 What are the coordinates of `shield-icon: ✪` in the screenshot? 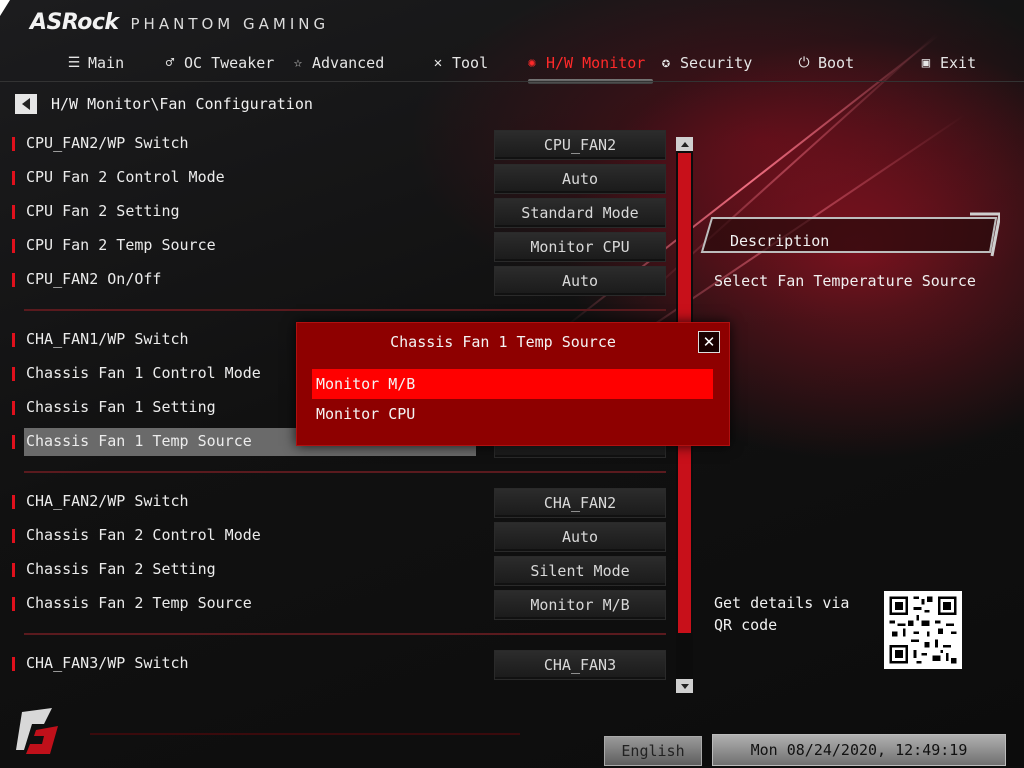 It's located at (666, 63).